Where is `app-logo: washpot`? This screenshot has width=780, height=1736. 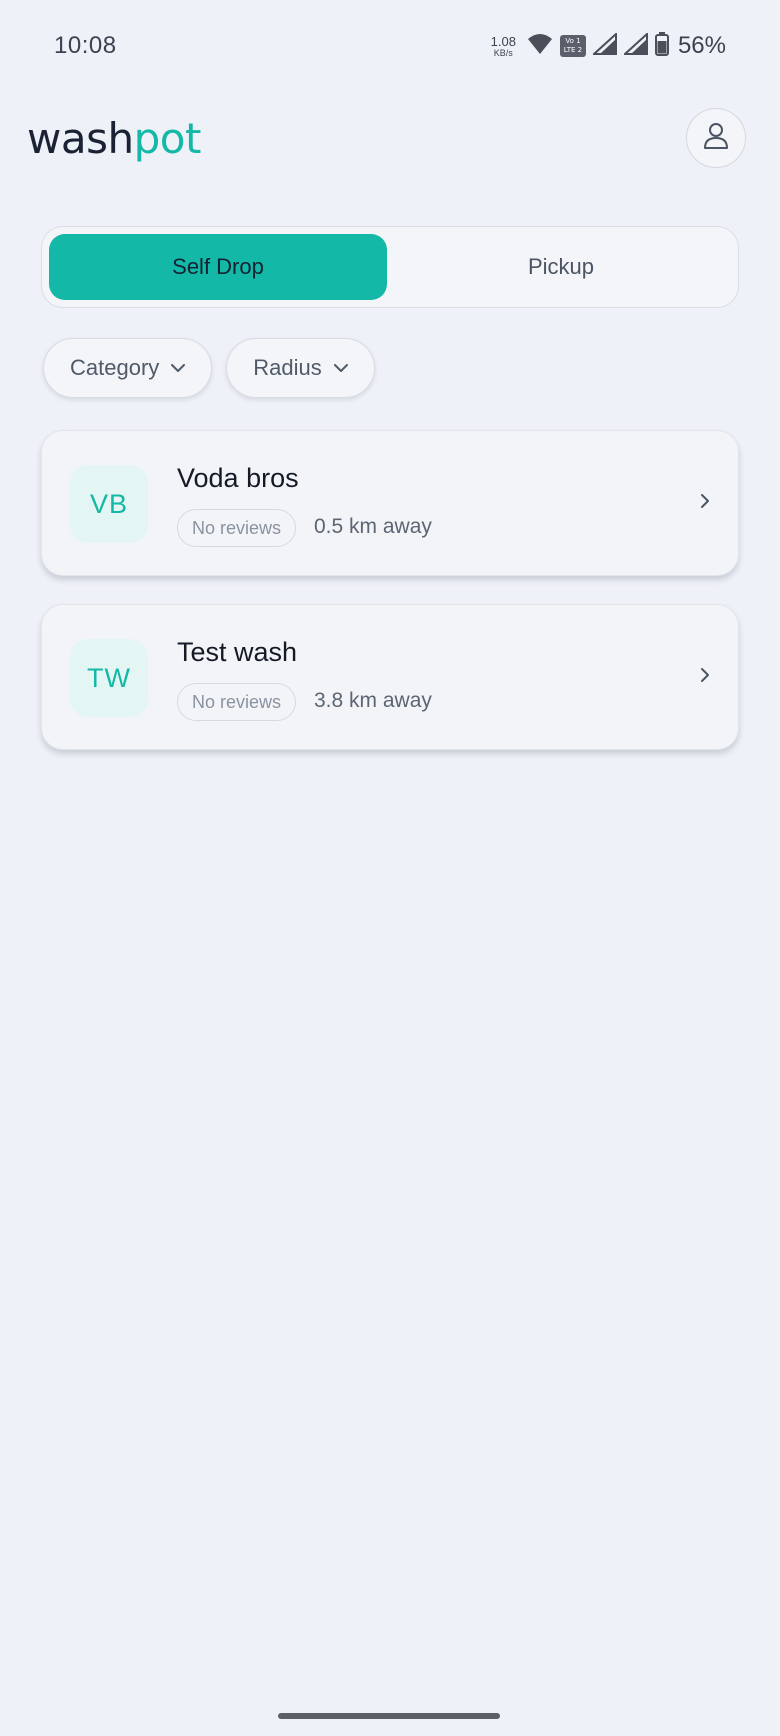 app-logo: washpot is located at coordinates (114, 138).